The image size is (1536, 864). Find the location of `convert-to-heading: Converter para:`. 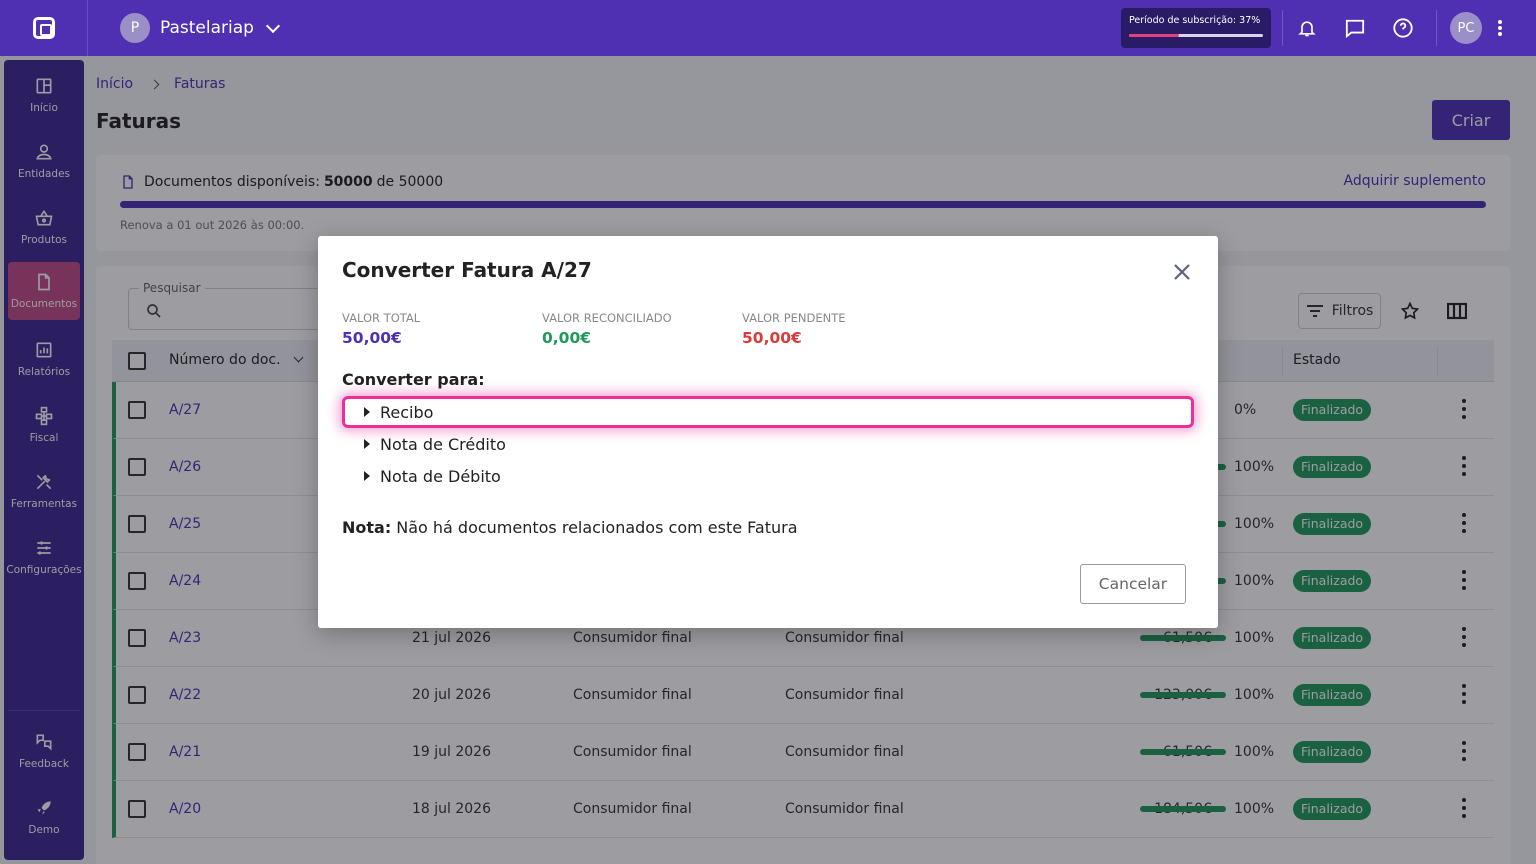

convert-to-heading: Converter para: is located at coordinates (413, 379).